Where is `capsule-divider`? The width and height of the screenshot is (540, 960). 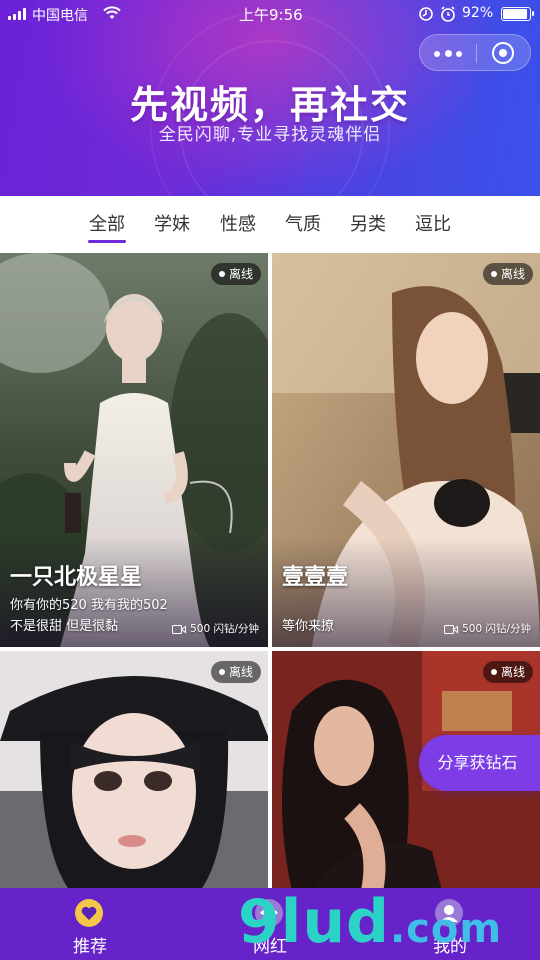 capsule-divider is located at coordinates (476, 53).